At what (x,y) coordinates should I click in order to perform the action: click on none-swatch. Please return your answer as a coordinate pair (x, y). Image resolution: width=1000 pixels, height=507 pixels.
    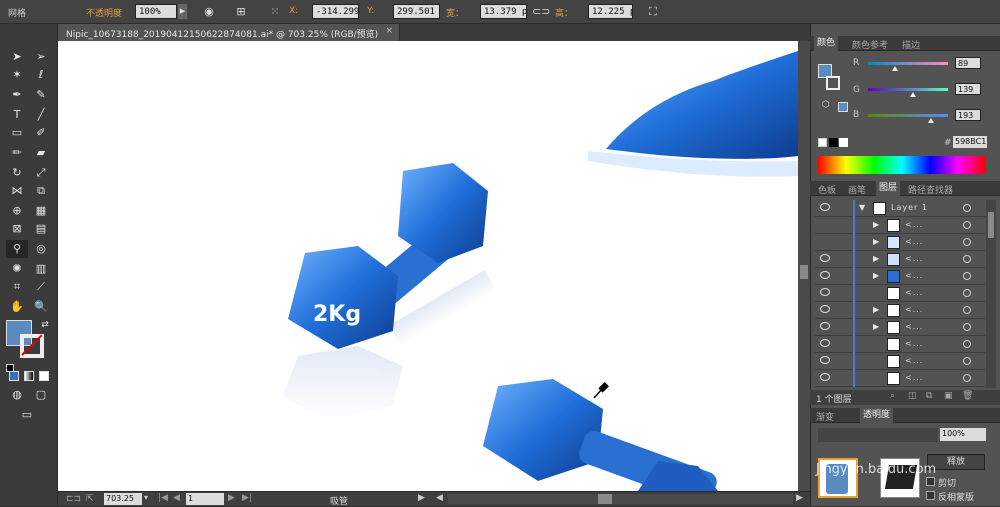
    Looking at the image, I should click on (822, 142).